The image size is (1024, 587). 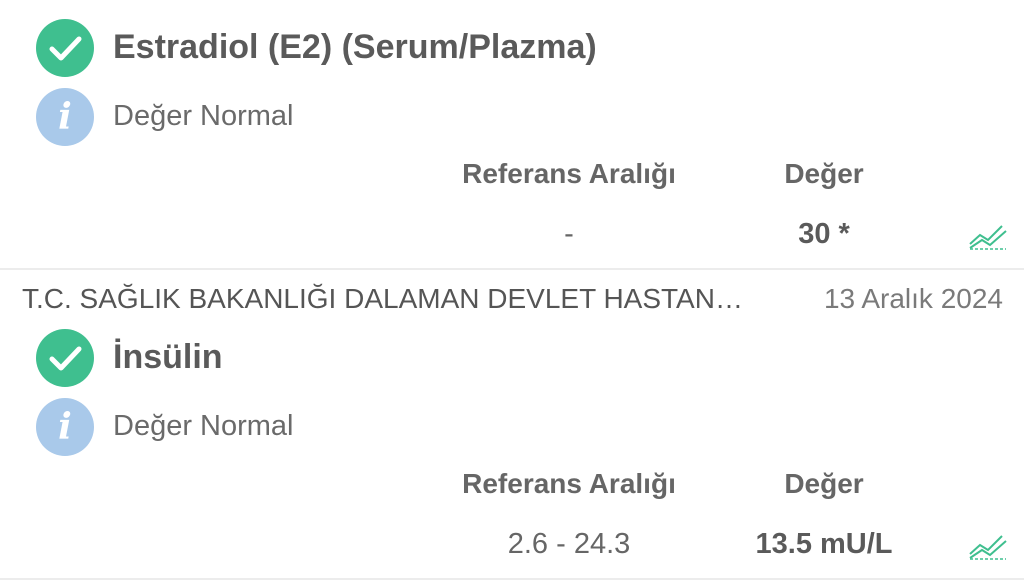 I want to click on result-value: 30 *, so click(x=824, y=234).